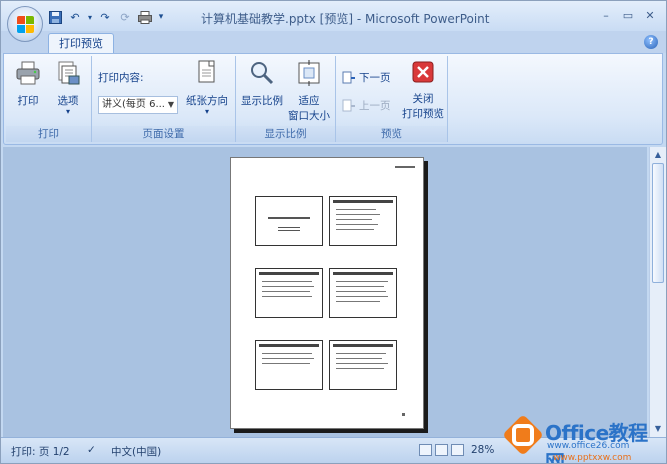 This screenshot has height=464, width=667. I want to click on slide-sorter-view-icon, so click(441, 450).